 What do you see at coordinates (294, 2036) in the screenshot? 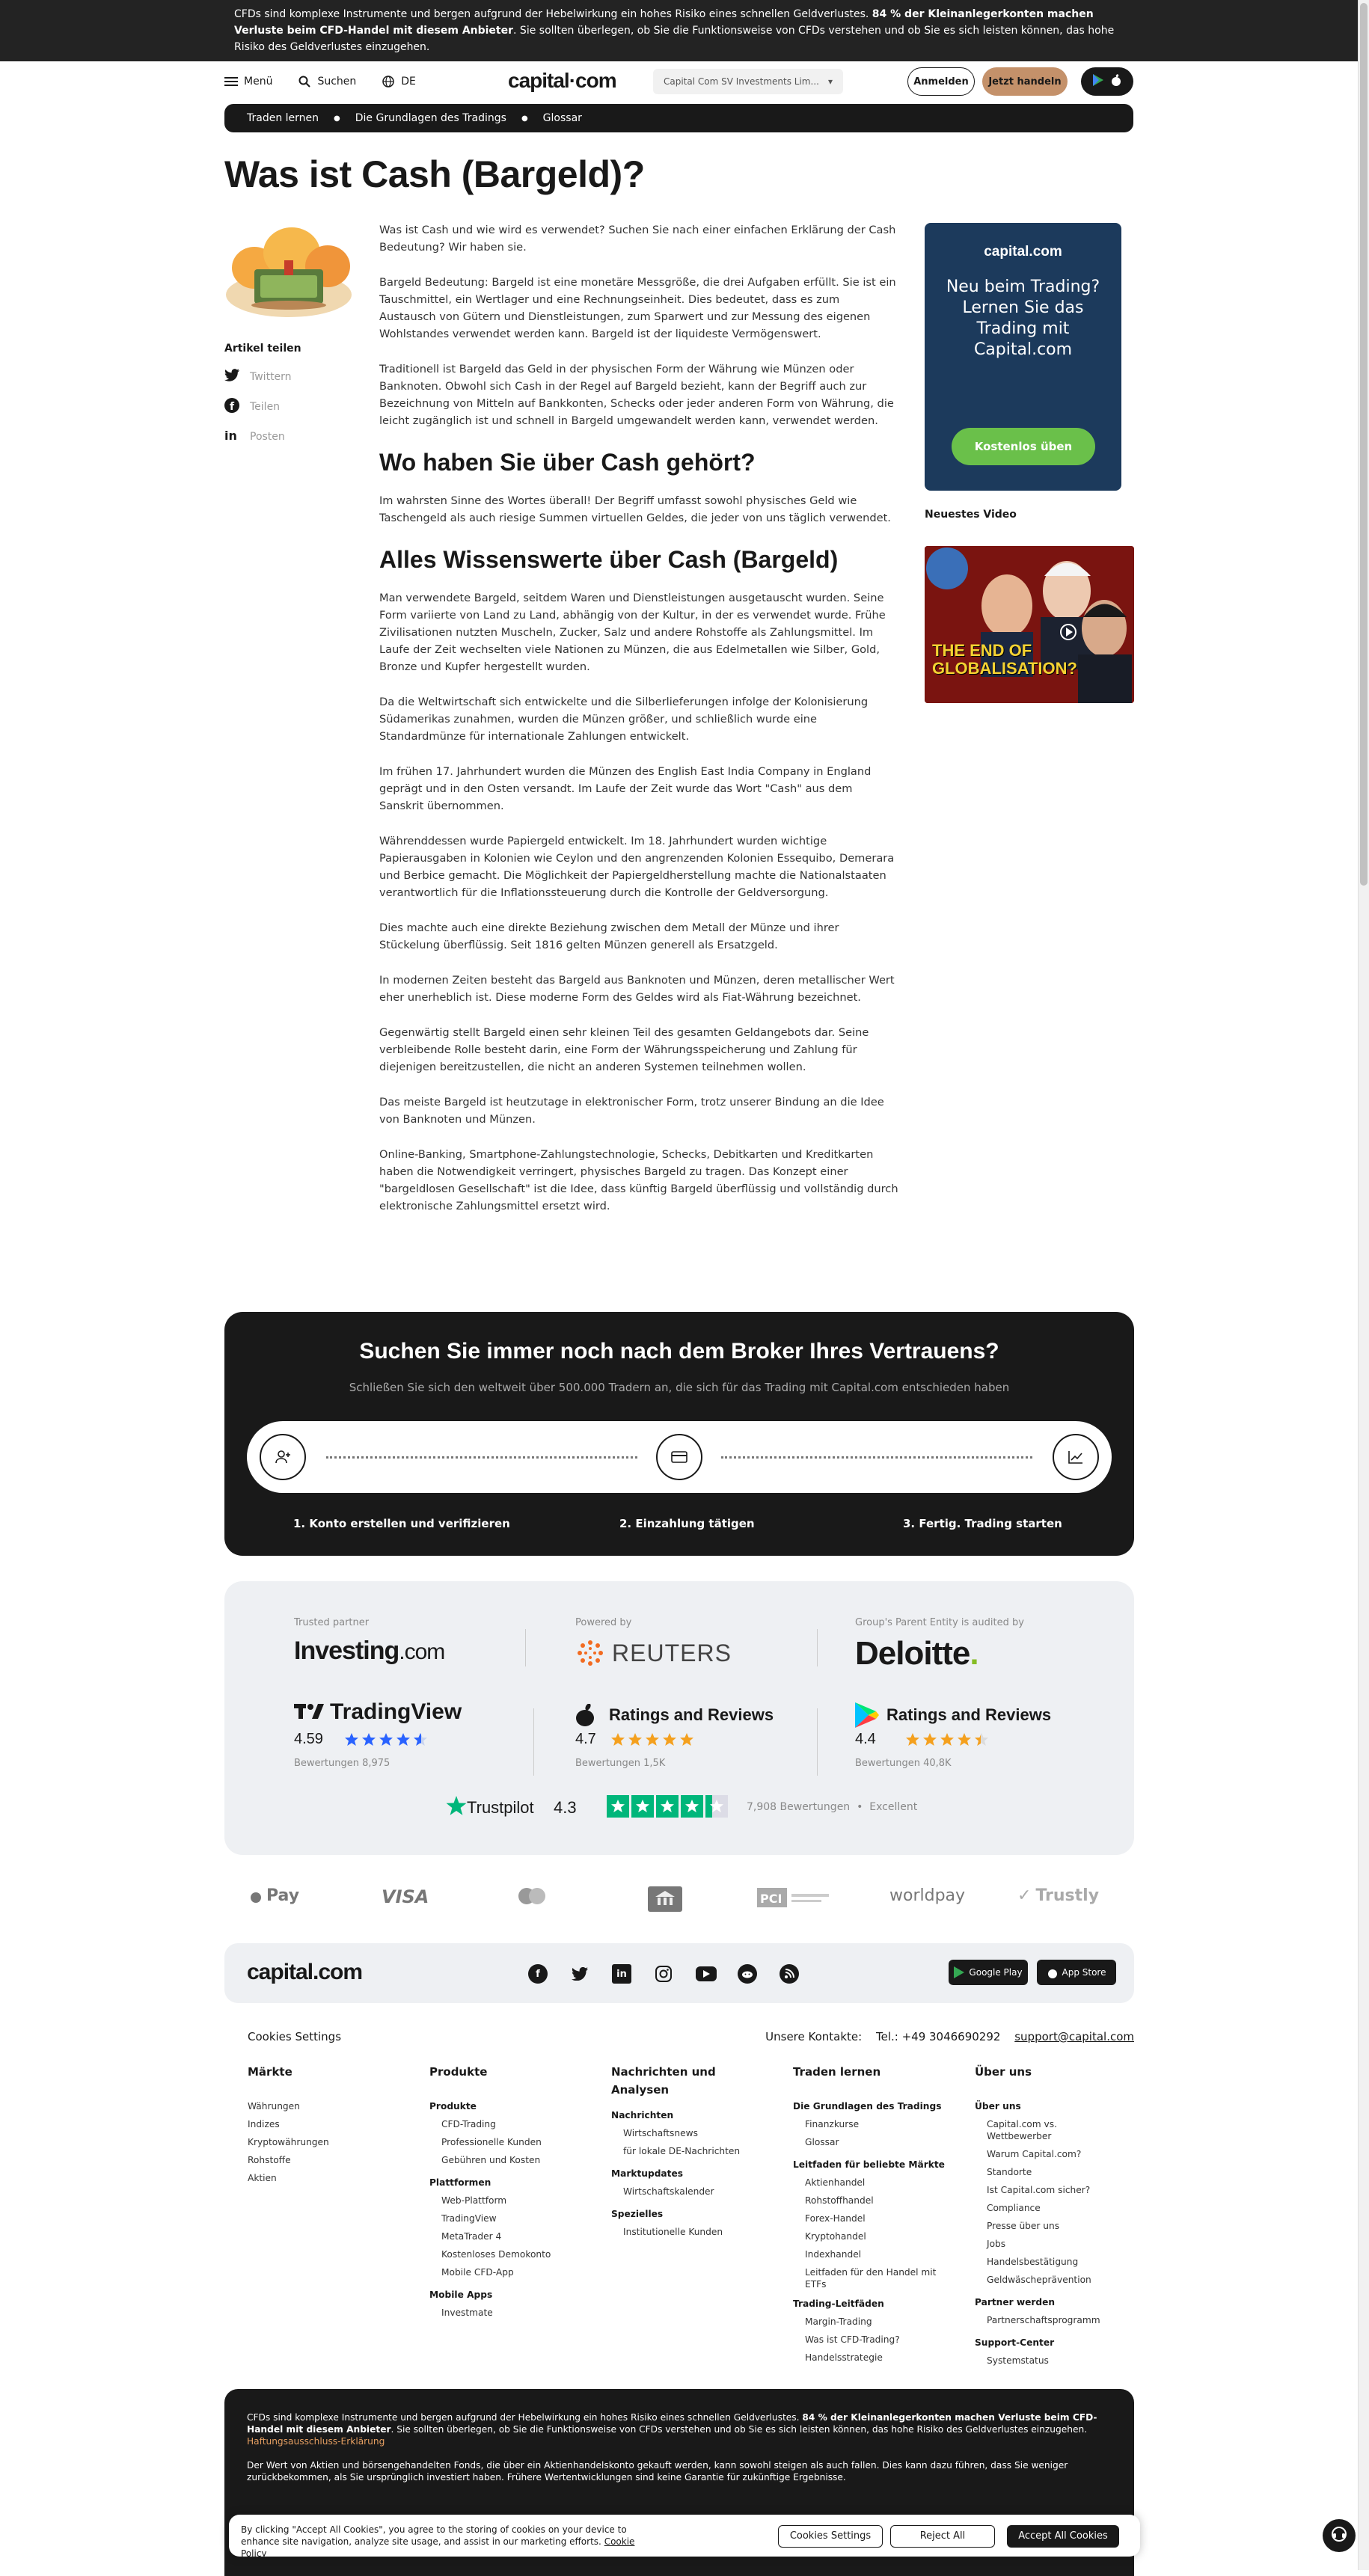
I see `cookies-settings-link: Cookies Settings` at bounding box center [294, 2036].